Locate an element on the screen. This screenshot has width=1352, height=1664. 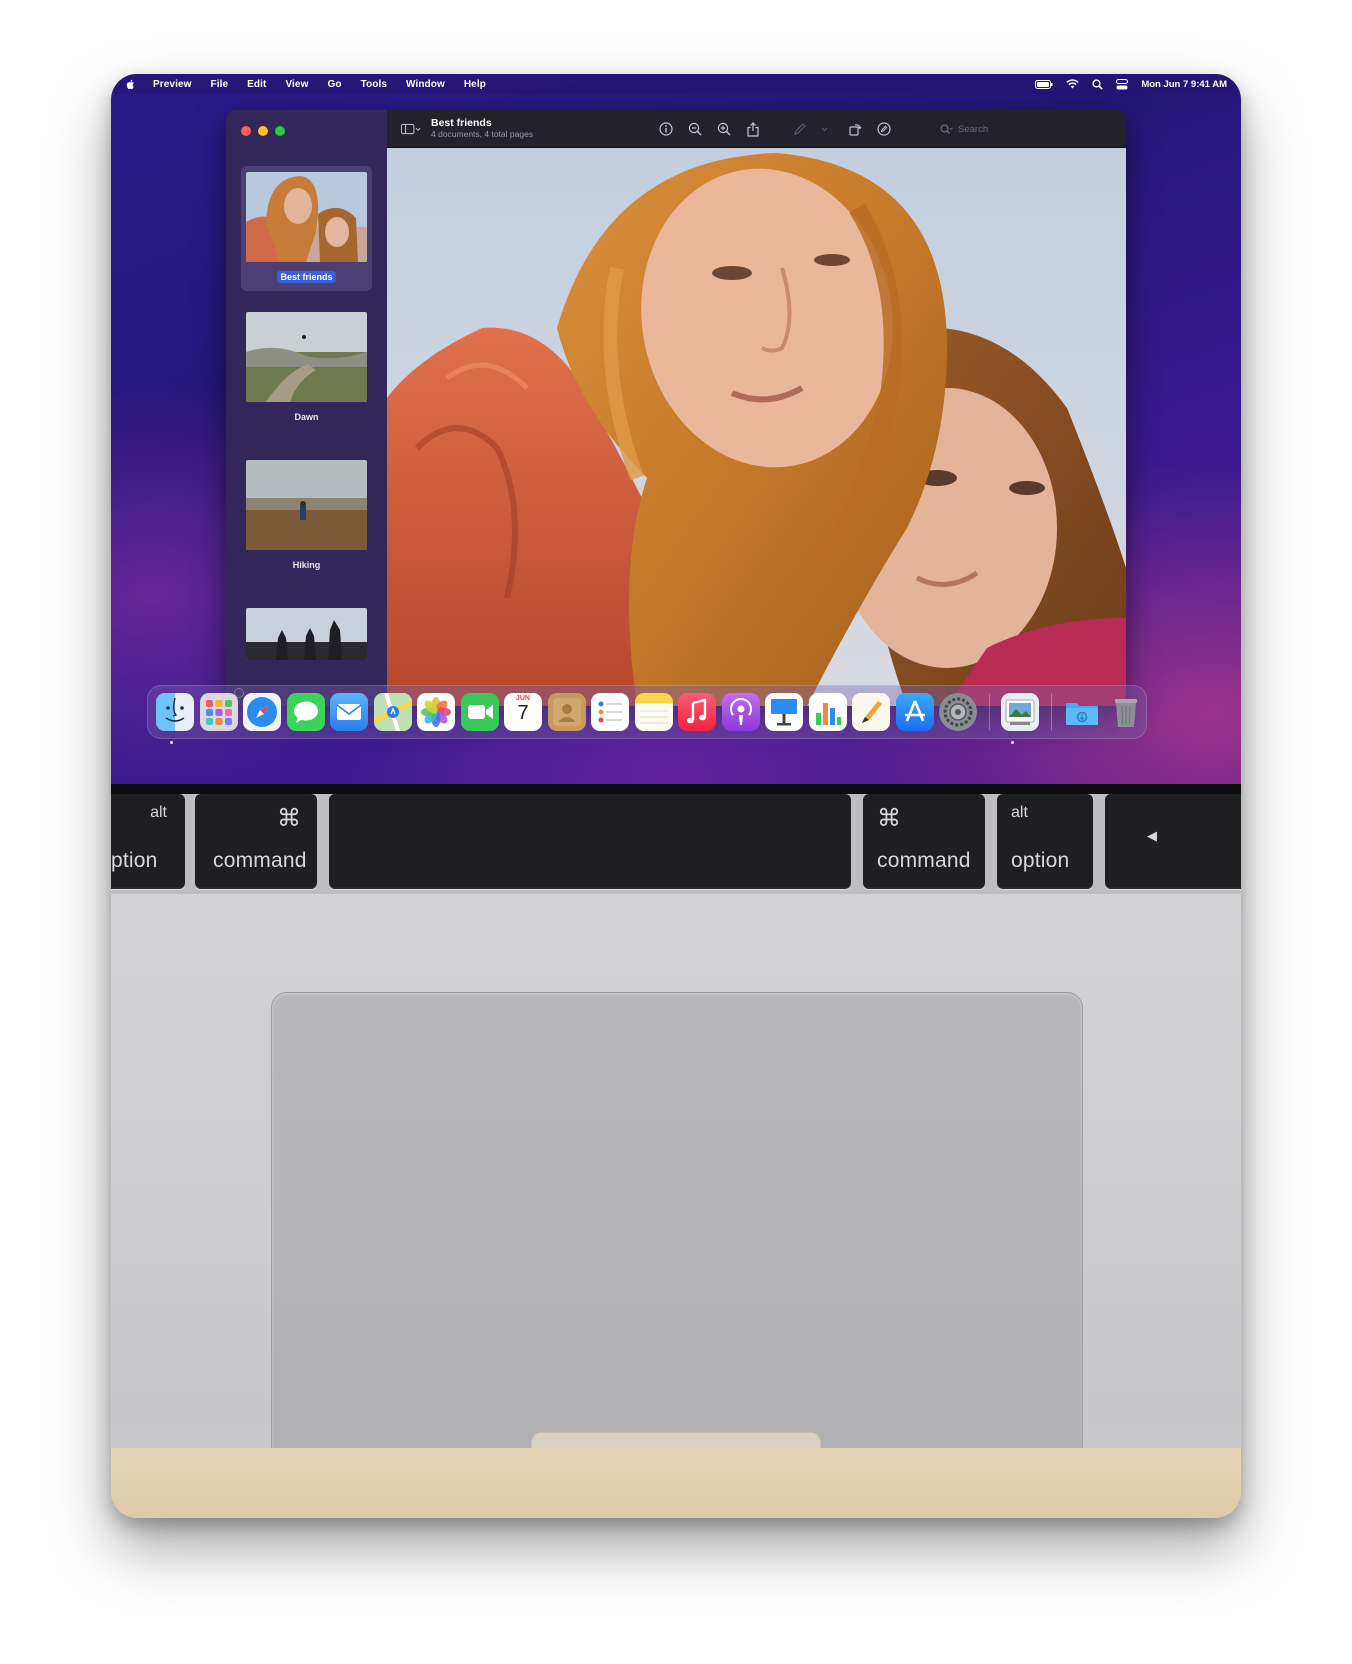
search-placeholder: Search is located at coordinates (973, 129).